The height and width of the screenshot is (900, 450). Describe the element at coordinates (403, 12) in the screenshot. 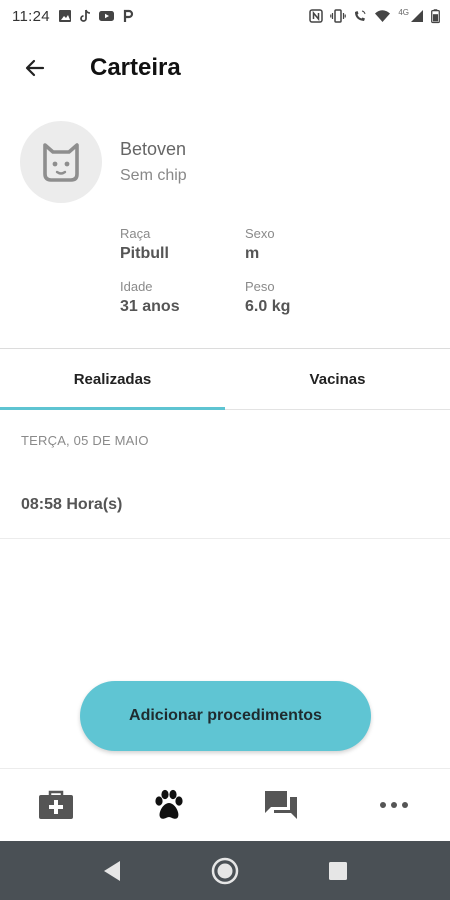

I see `network-label: 4G` at that location.